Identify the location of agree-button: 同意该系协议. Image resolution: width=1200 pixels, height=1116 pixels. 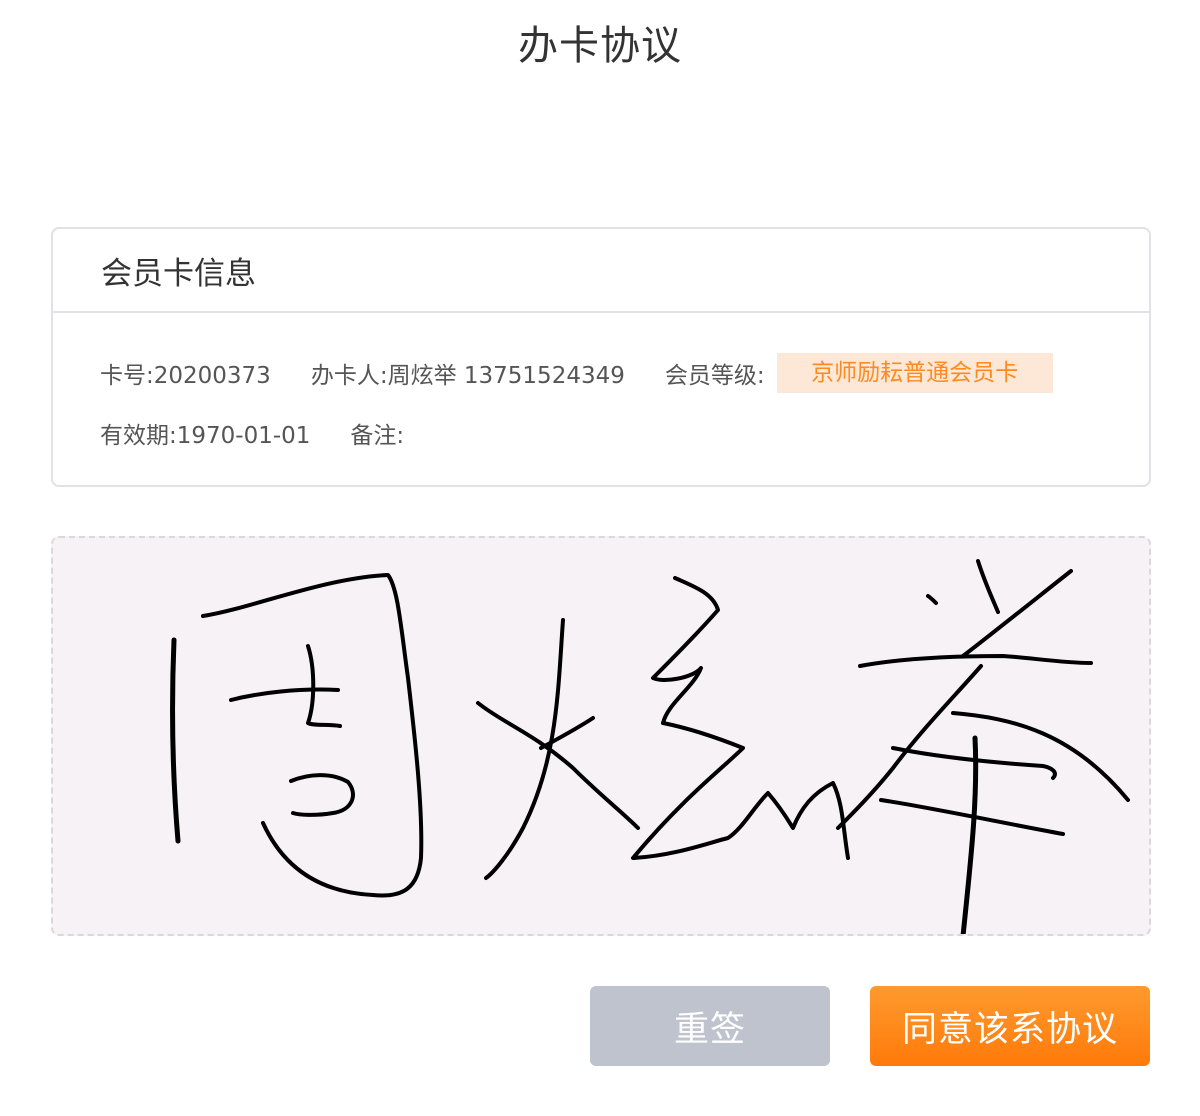
(1010, 1026).